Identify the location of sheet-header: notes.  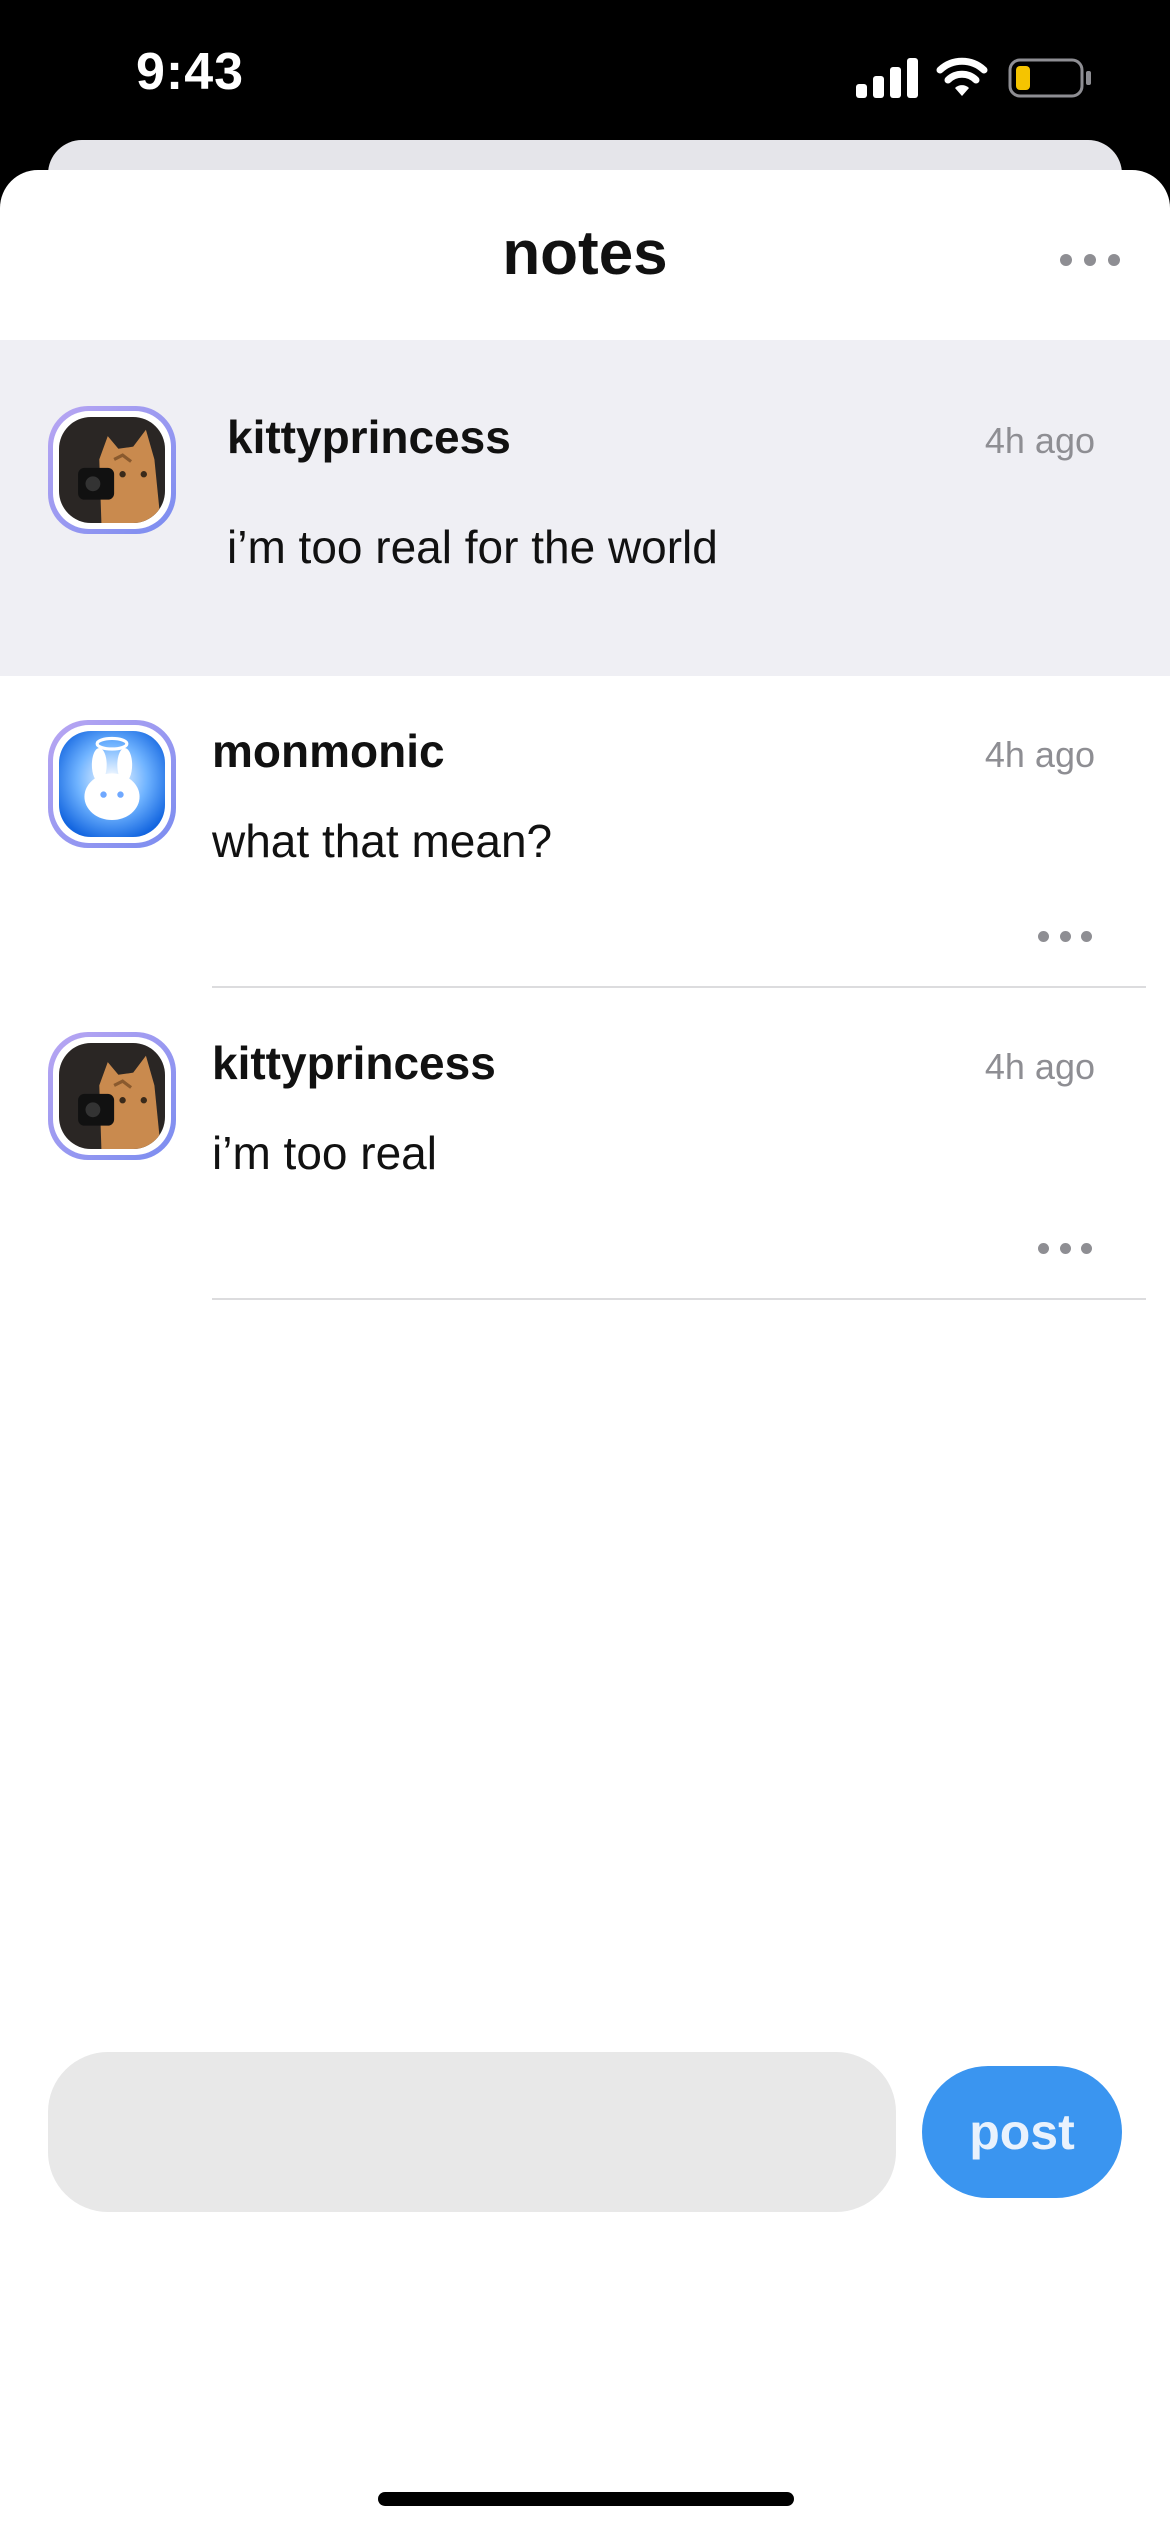
(585, 255).